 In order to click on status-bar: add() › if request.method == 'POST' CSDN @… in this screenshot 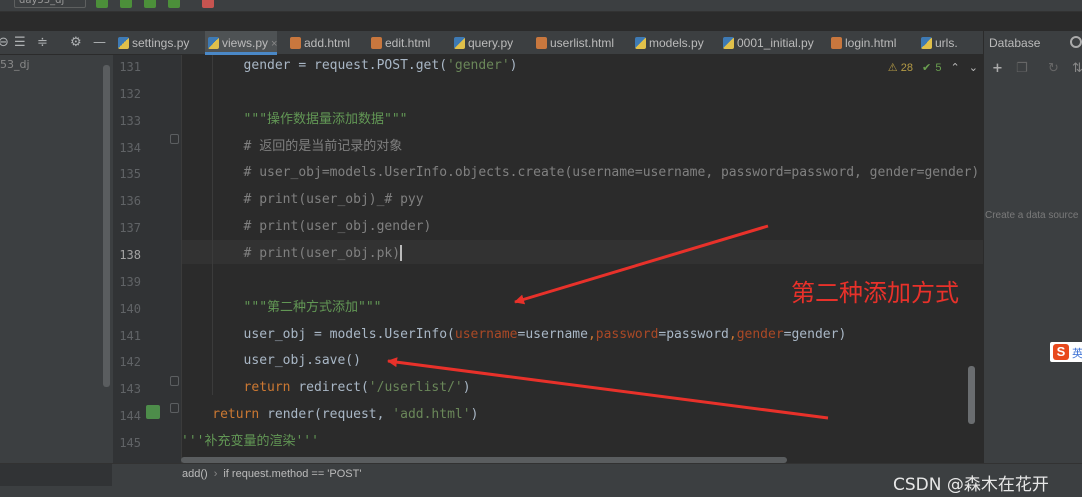, I will do `click(541, 480)`.